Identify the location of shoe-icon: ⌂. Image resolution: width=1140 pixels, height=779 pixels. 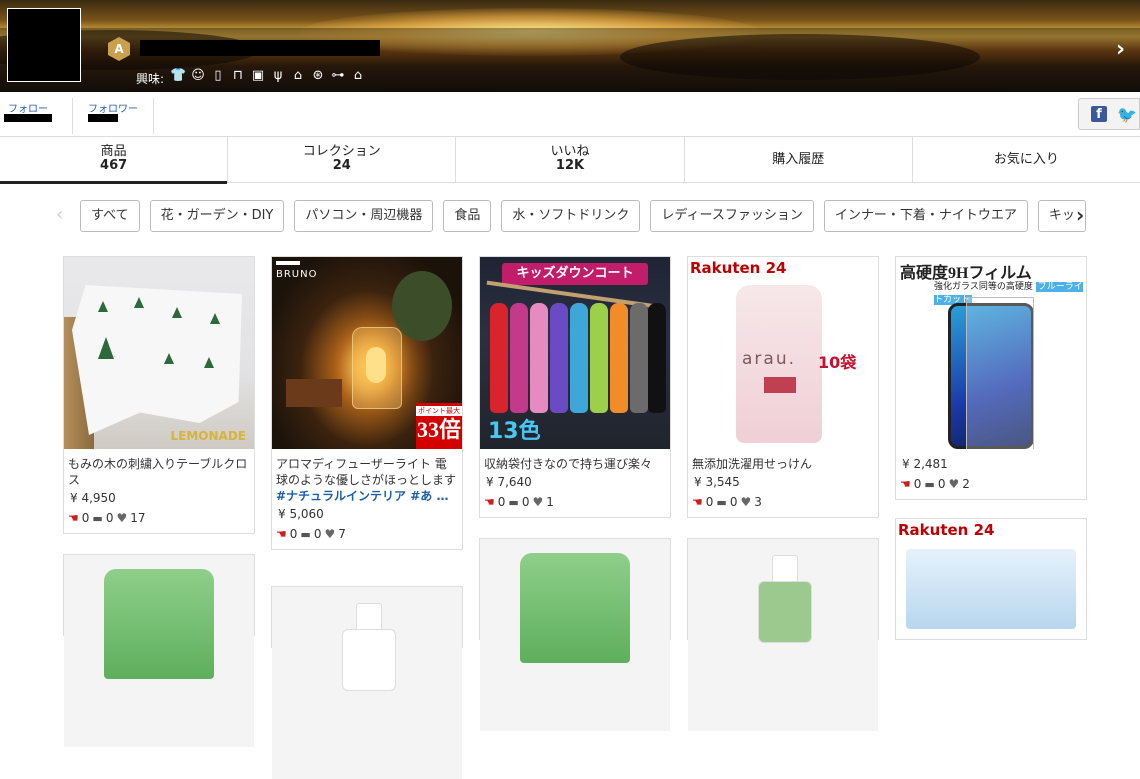
(298, 75).